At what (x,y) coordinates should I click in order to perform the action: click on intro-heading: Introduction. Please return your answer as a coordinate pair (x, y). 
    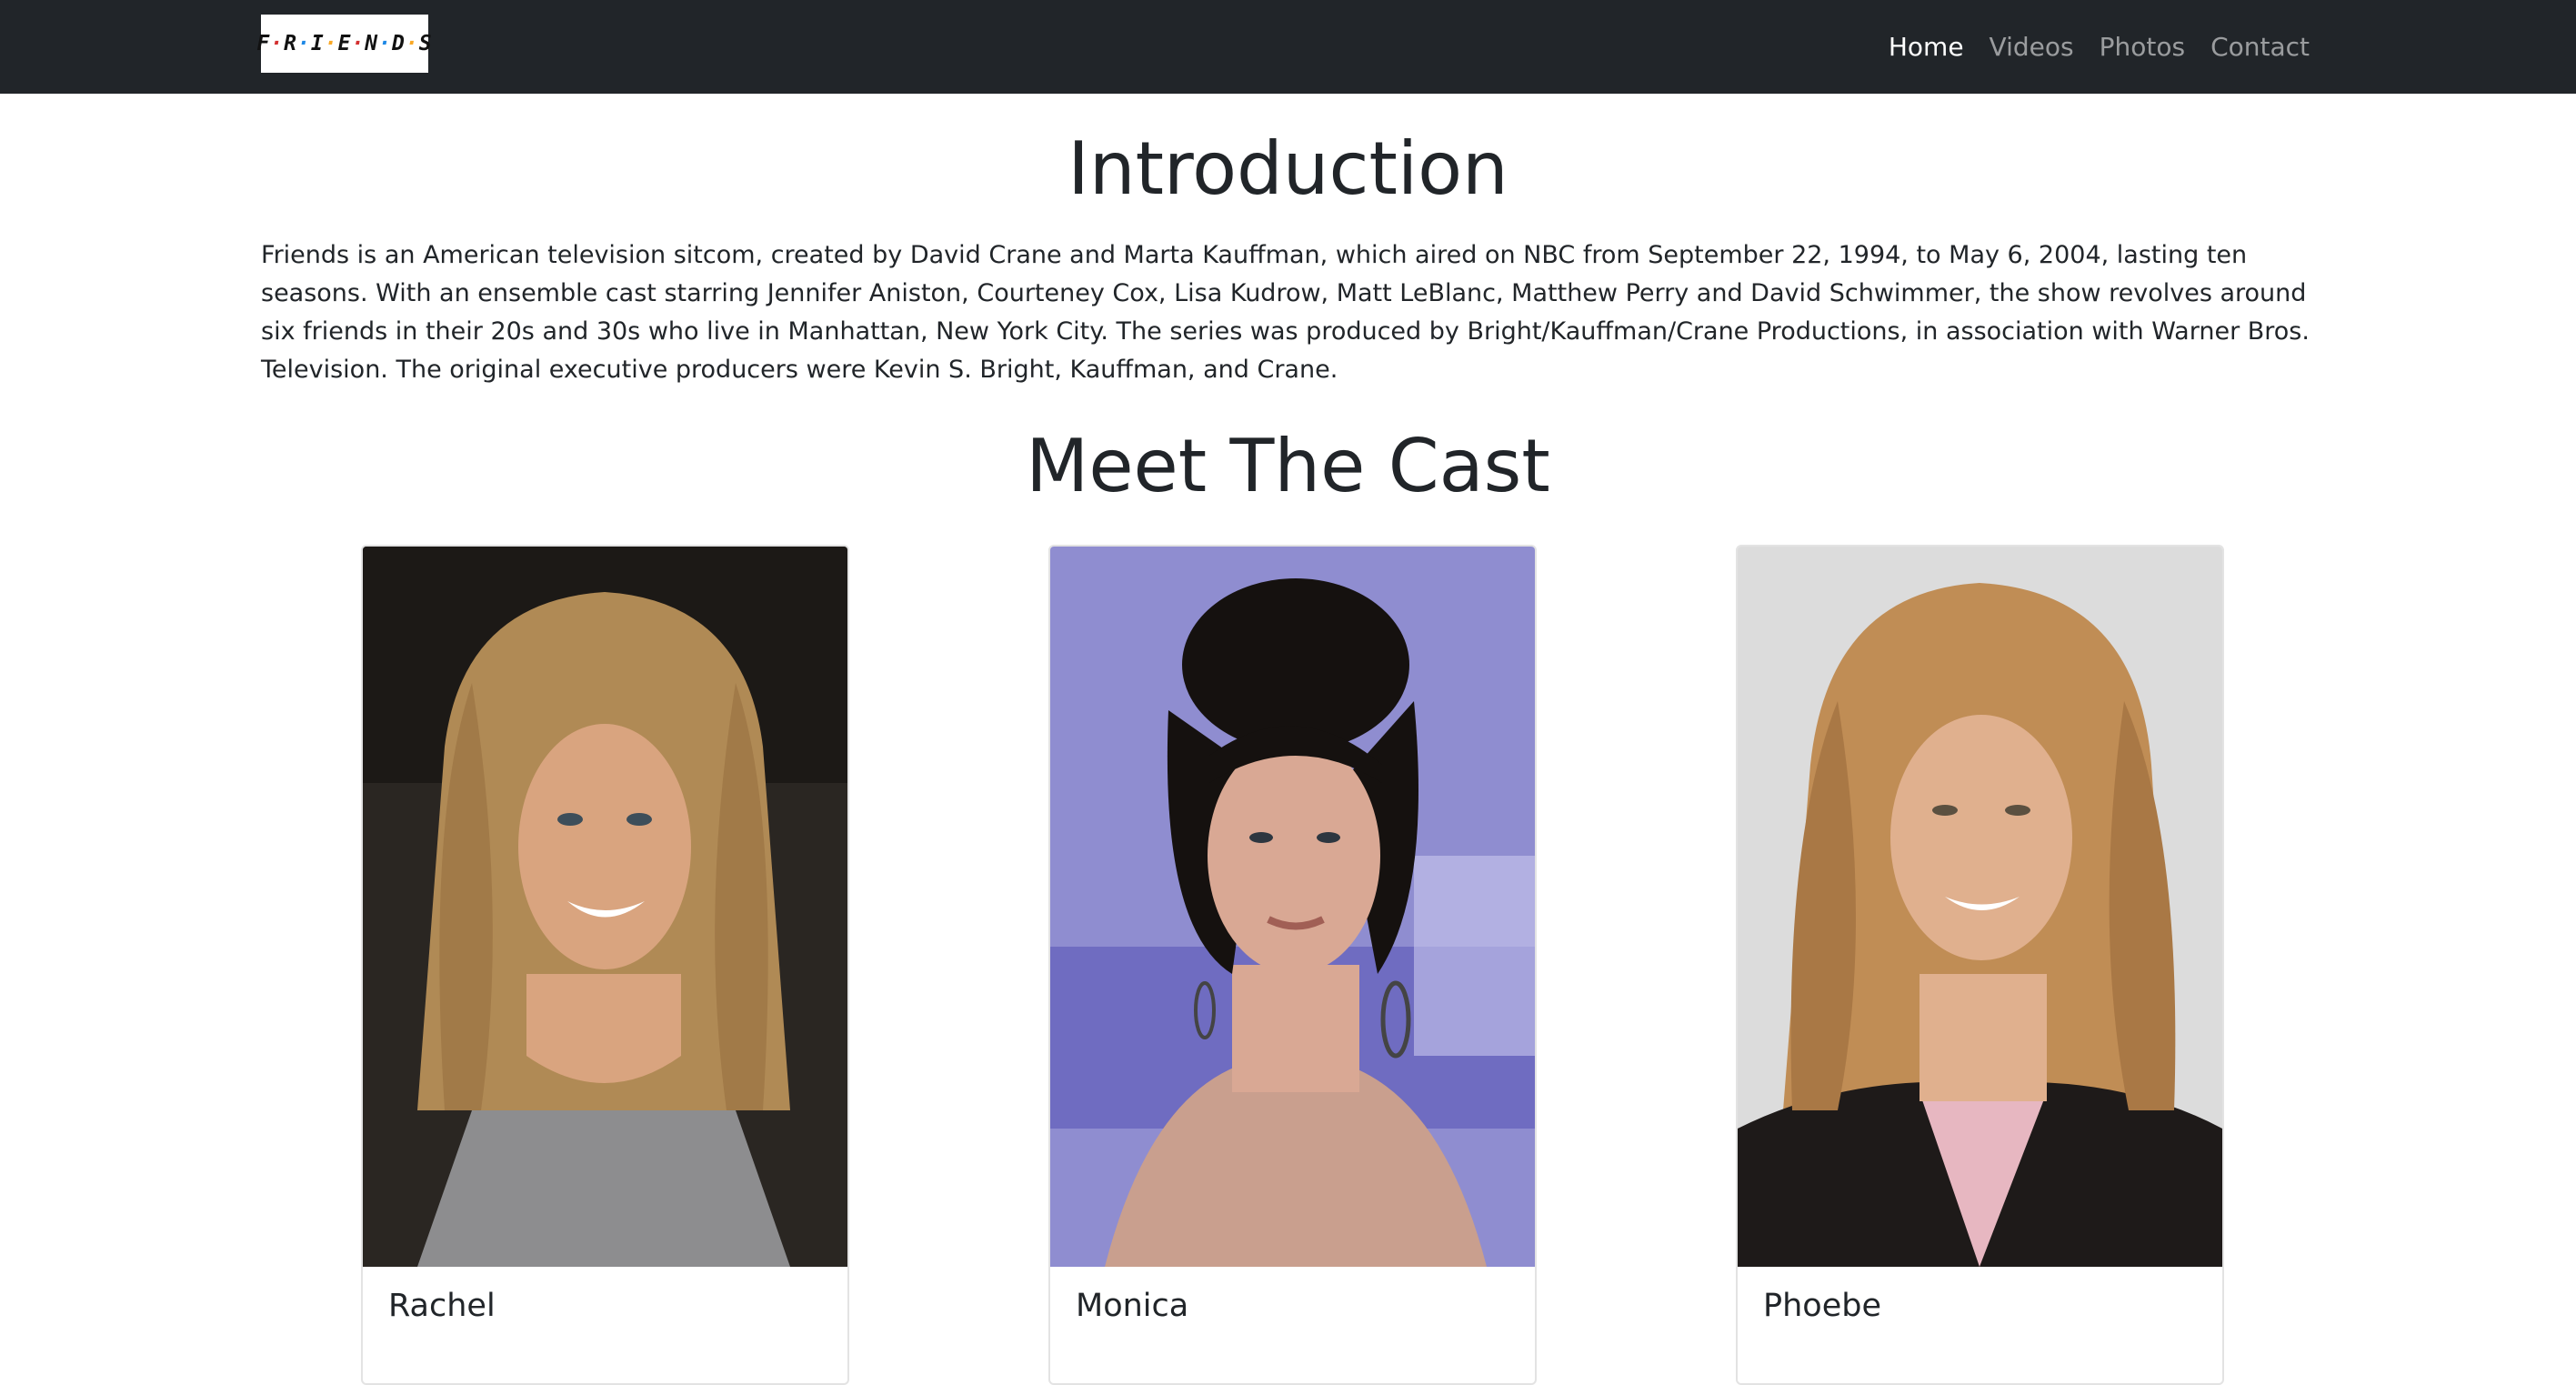
    Looking at the image, I should click on (1288, 169).